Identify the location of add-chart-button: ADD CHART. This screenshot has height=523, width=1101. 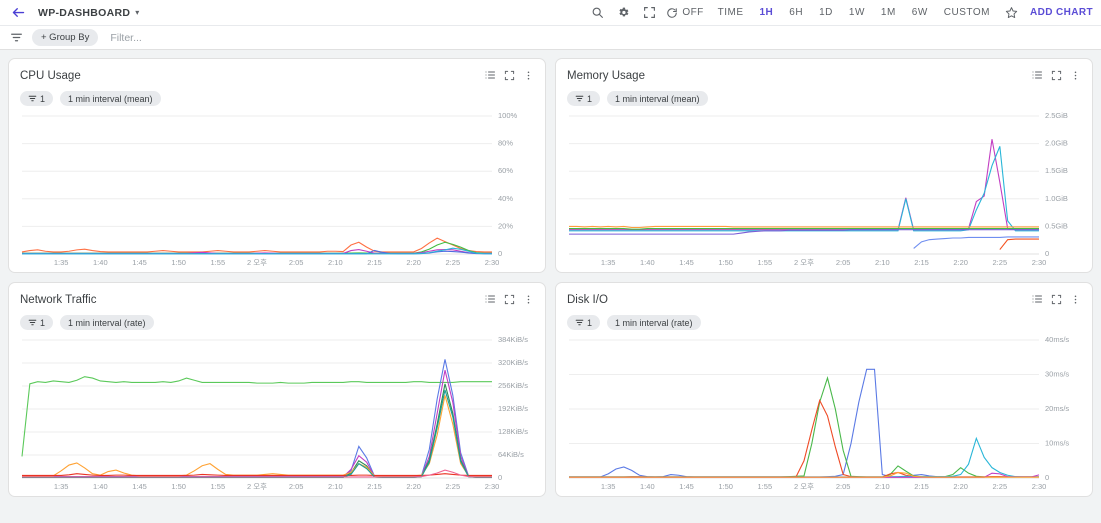
(1059, 12).